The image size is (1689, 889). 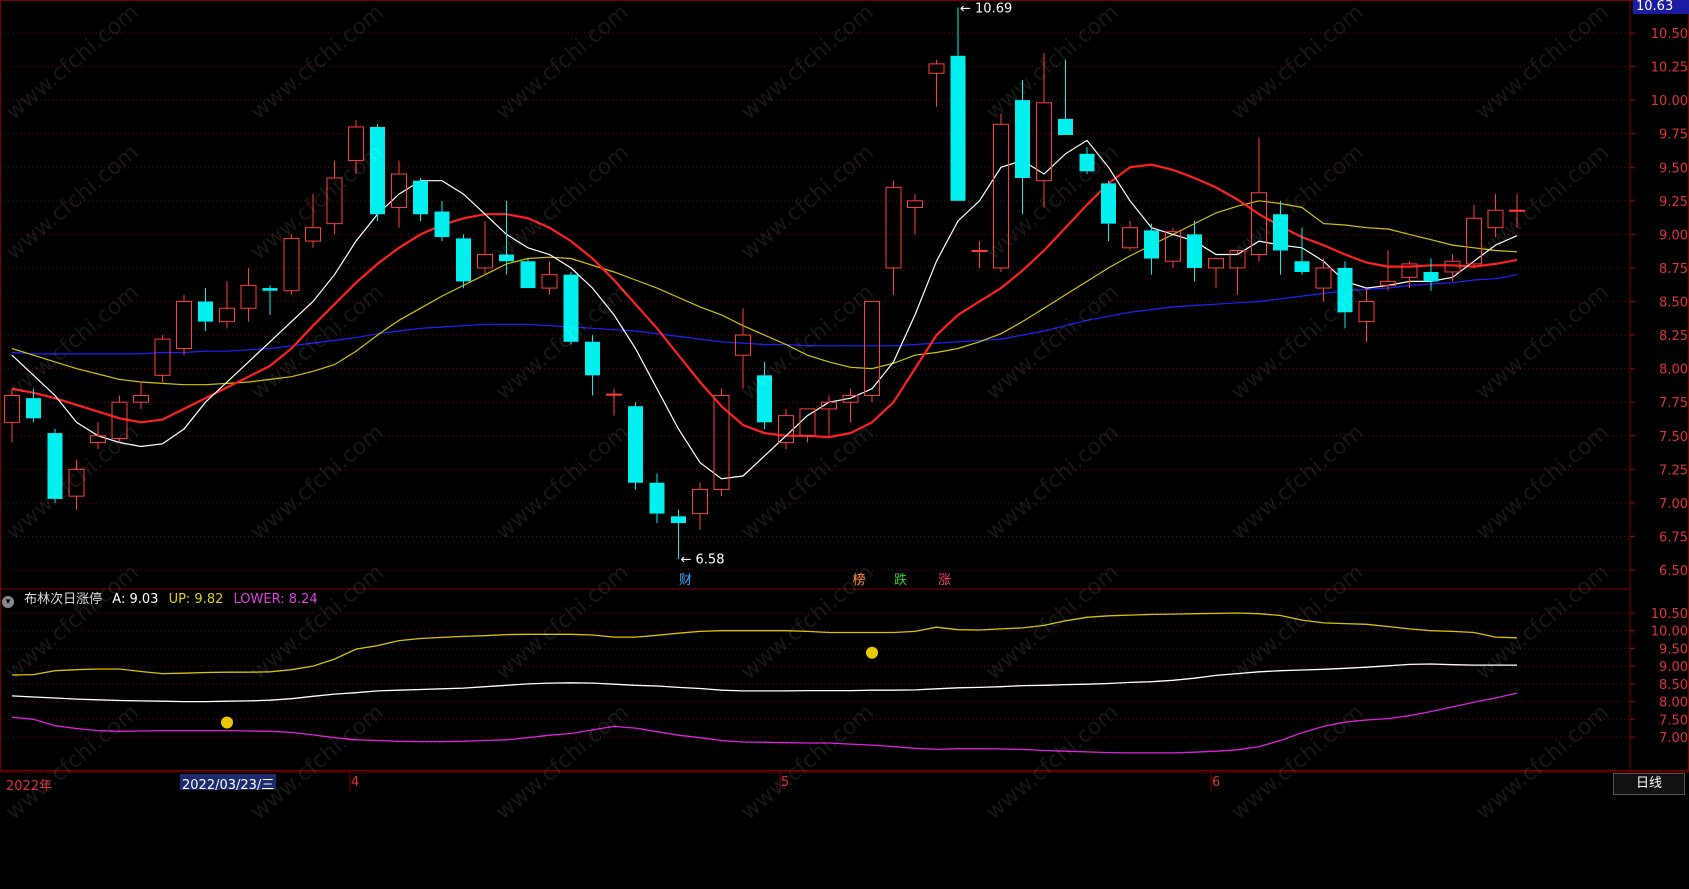 I want to click on y-tick-label: 9.75, so click(x=1673, y=135).